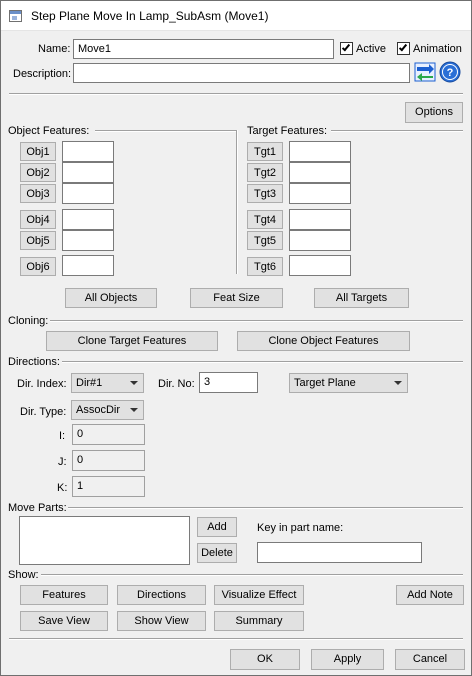 Image resolution: width=472 pixels, height=676 pixels. Describe the element at coordinates (265, 659) in the screenshot. I see `ok-button: OK` at that location.